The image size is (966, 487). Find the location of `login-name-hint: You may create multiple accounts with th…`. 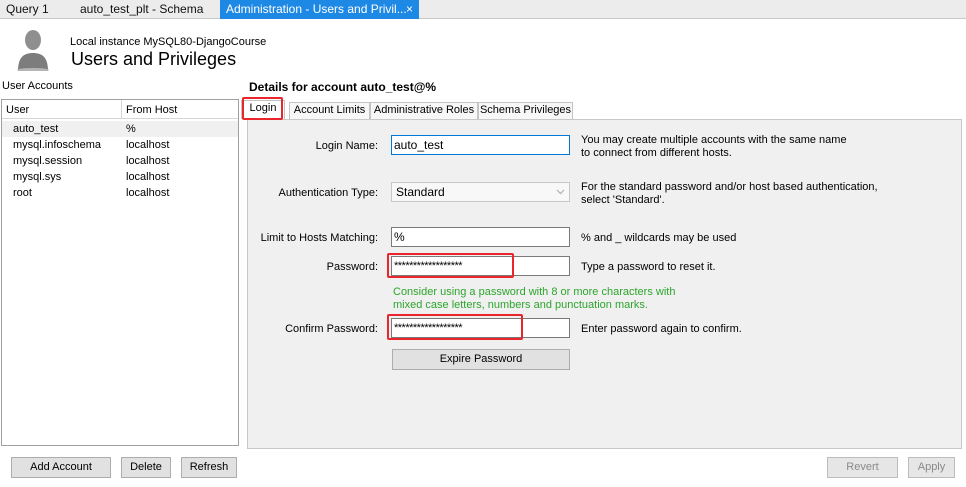

login-name-hint: You may create multiple accounts with th… is located at coordinates (714, 147).